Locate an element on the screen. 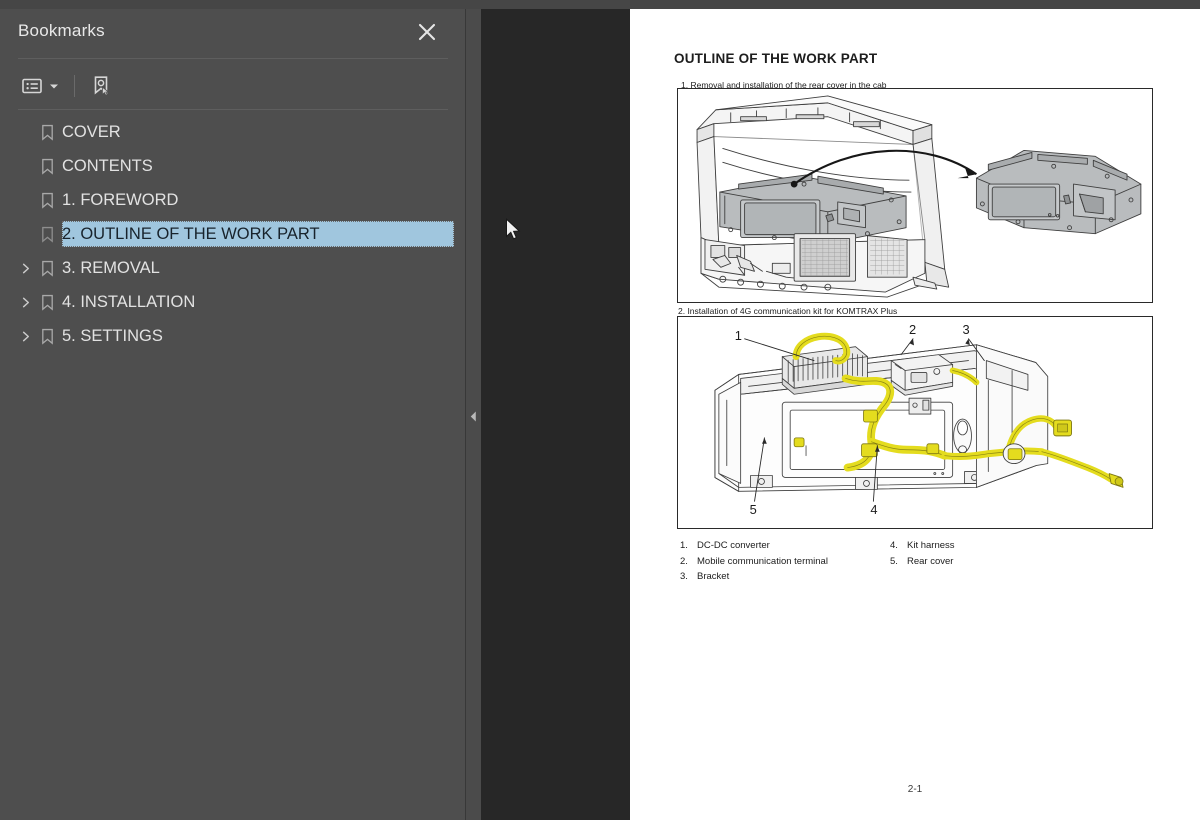 This screenshot has width=1200, height=820. bookmark-item-contents: CONTENTS is located at coordinates (233, 166).